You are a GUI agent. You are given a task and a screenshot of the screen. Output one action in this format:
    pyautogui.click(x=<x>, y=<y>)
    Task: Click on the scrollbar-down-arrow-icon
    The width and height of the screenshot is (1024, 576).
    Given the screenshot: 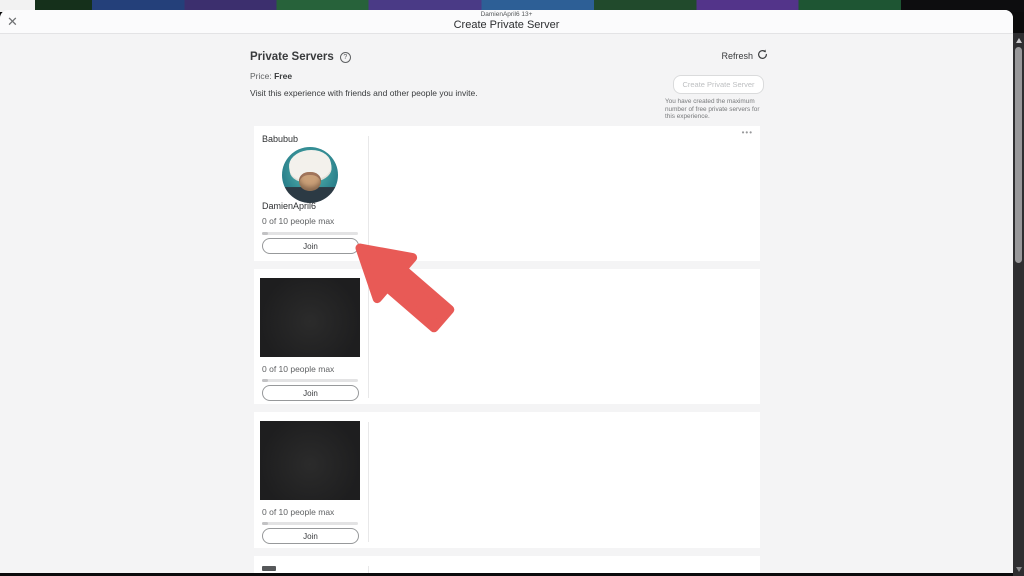 What is the action you would take?
    pyautogui.click(x=1018, y=569)
    